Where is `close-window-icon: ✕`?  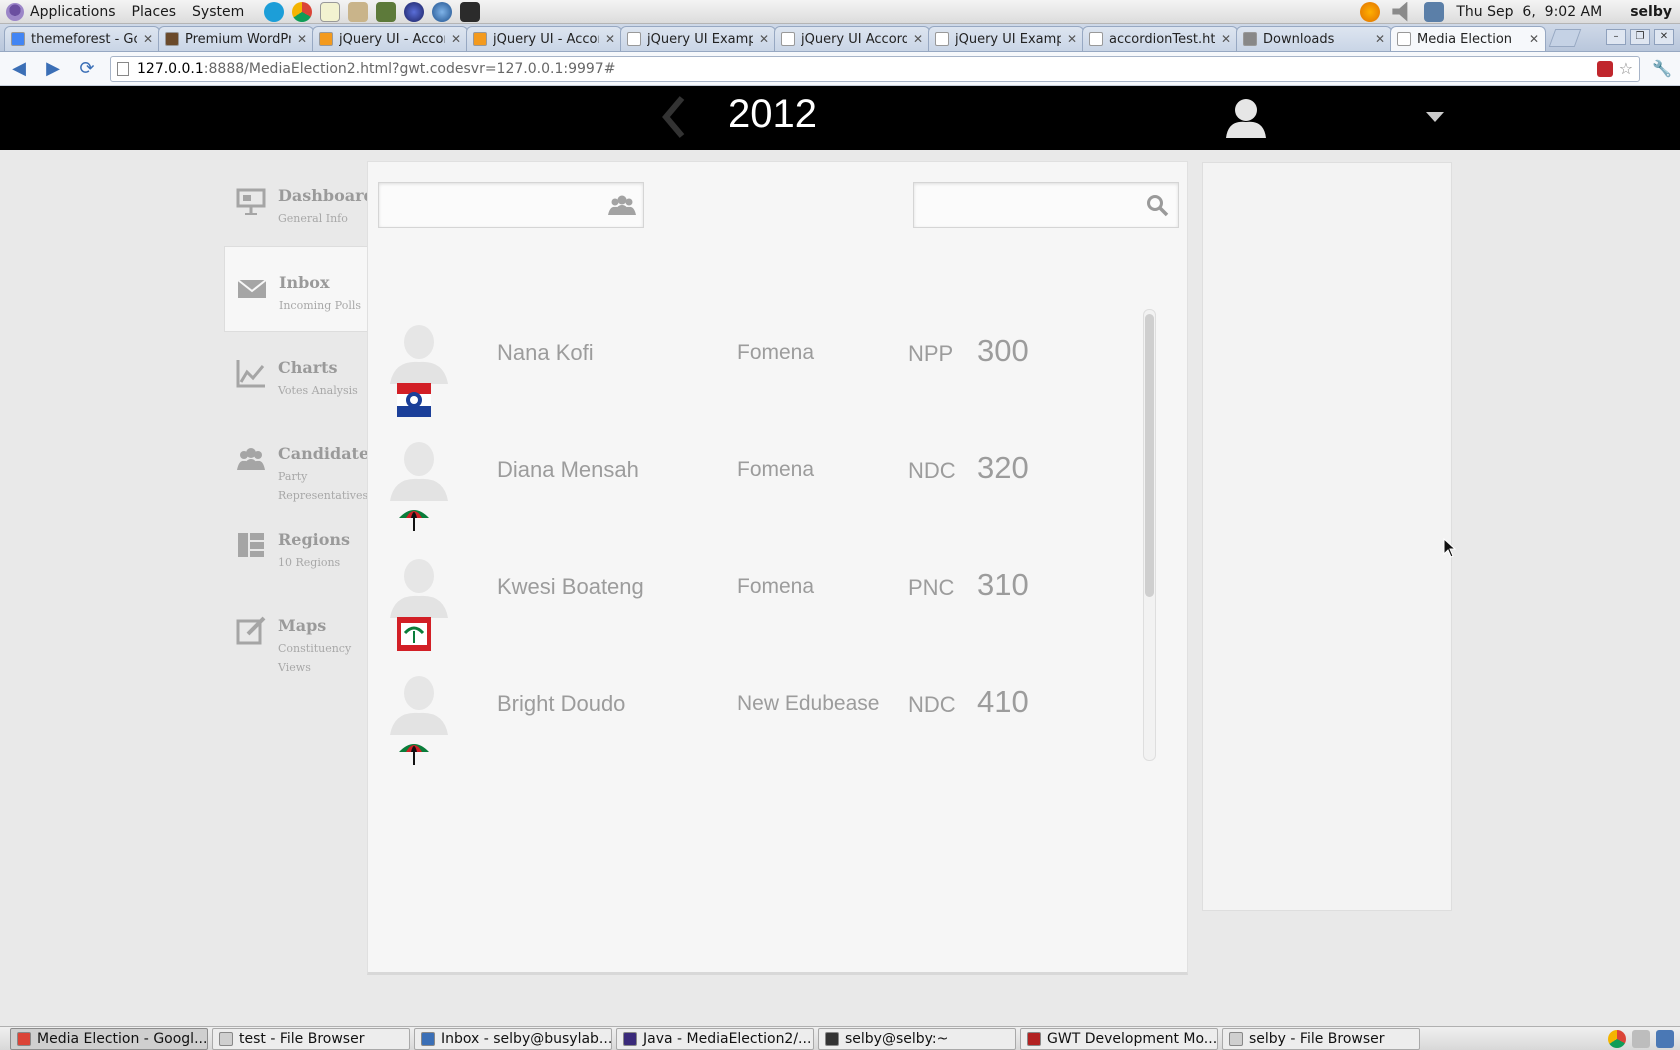
close-window-icon: ✕ is located at coordinates (1664, 37).